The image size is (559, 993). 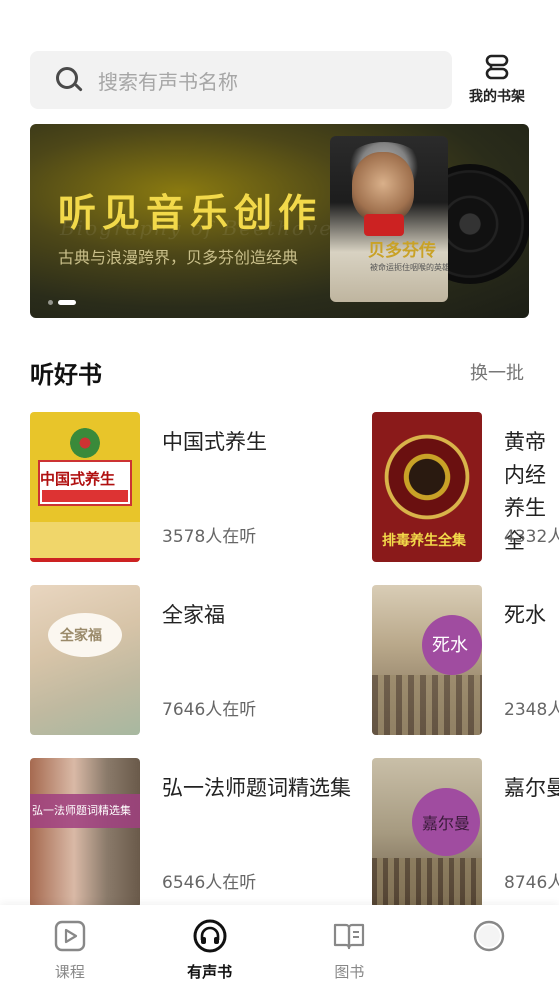 I want to click on pagination-dot-active, so click(x=67, y=302).